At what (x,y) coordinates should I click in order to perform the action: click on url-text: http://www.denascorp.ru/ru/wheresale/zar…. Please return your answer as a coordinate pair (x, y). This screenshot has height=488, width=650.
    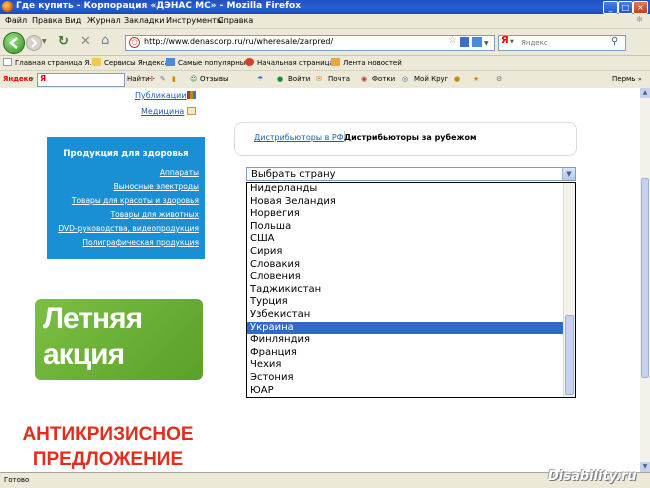
    Looking at the image, I should click on (238, 41).